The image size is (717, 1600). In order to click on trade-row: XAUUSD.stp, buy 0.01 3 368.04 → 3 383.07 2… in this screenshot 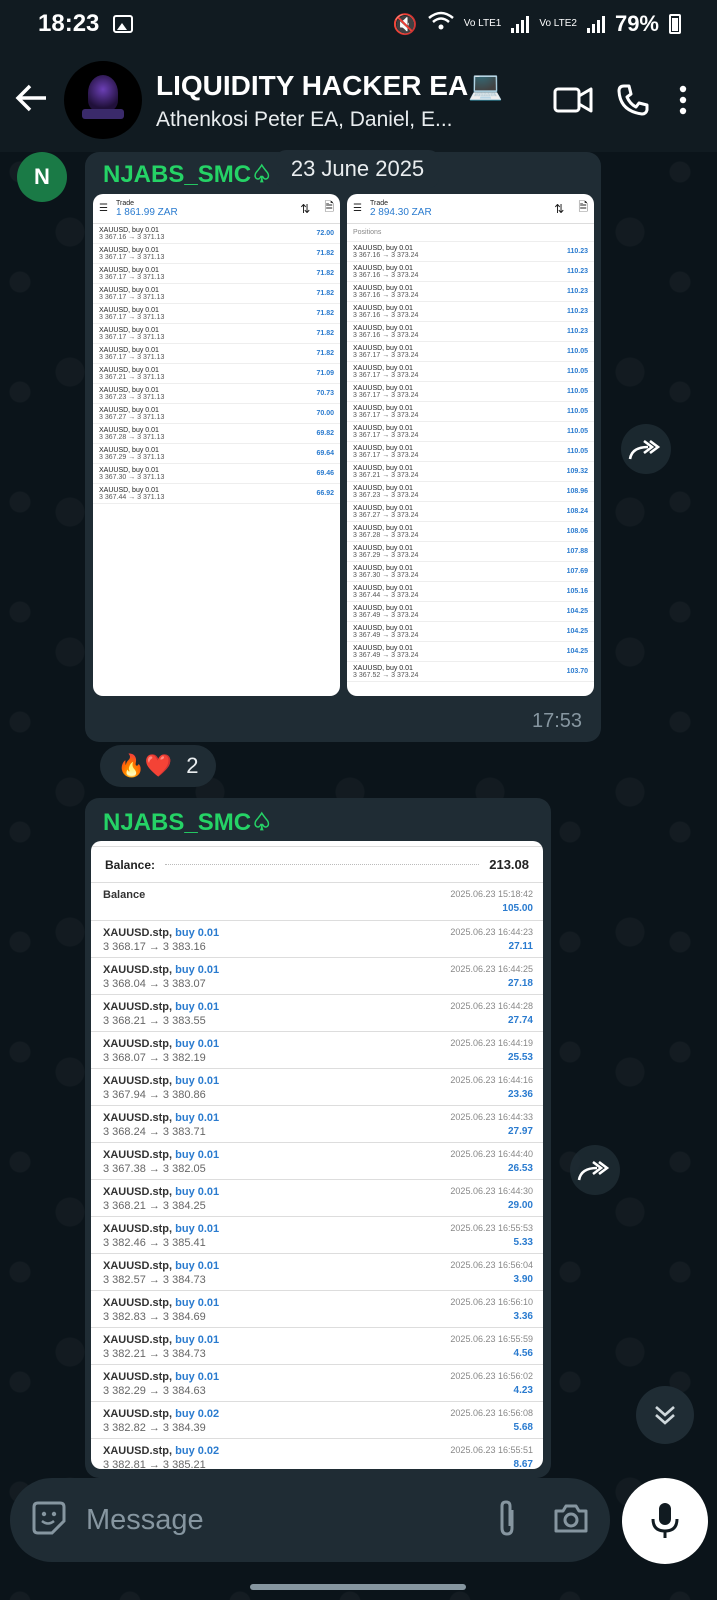, I will do `click(317, 976)`.